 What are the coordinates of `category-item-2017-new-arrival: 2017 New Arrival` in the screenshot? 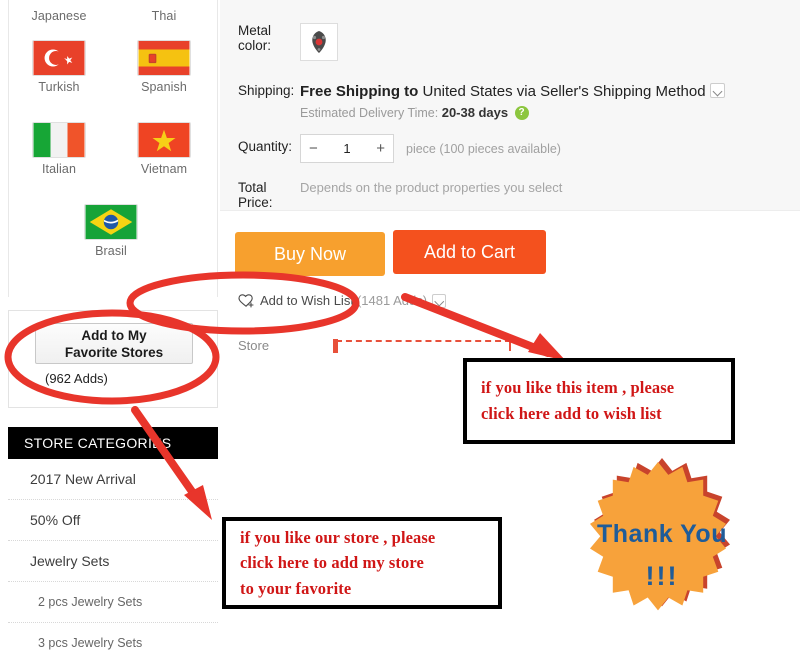 It's located at (113, 479).